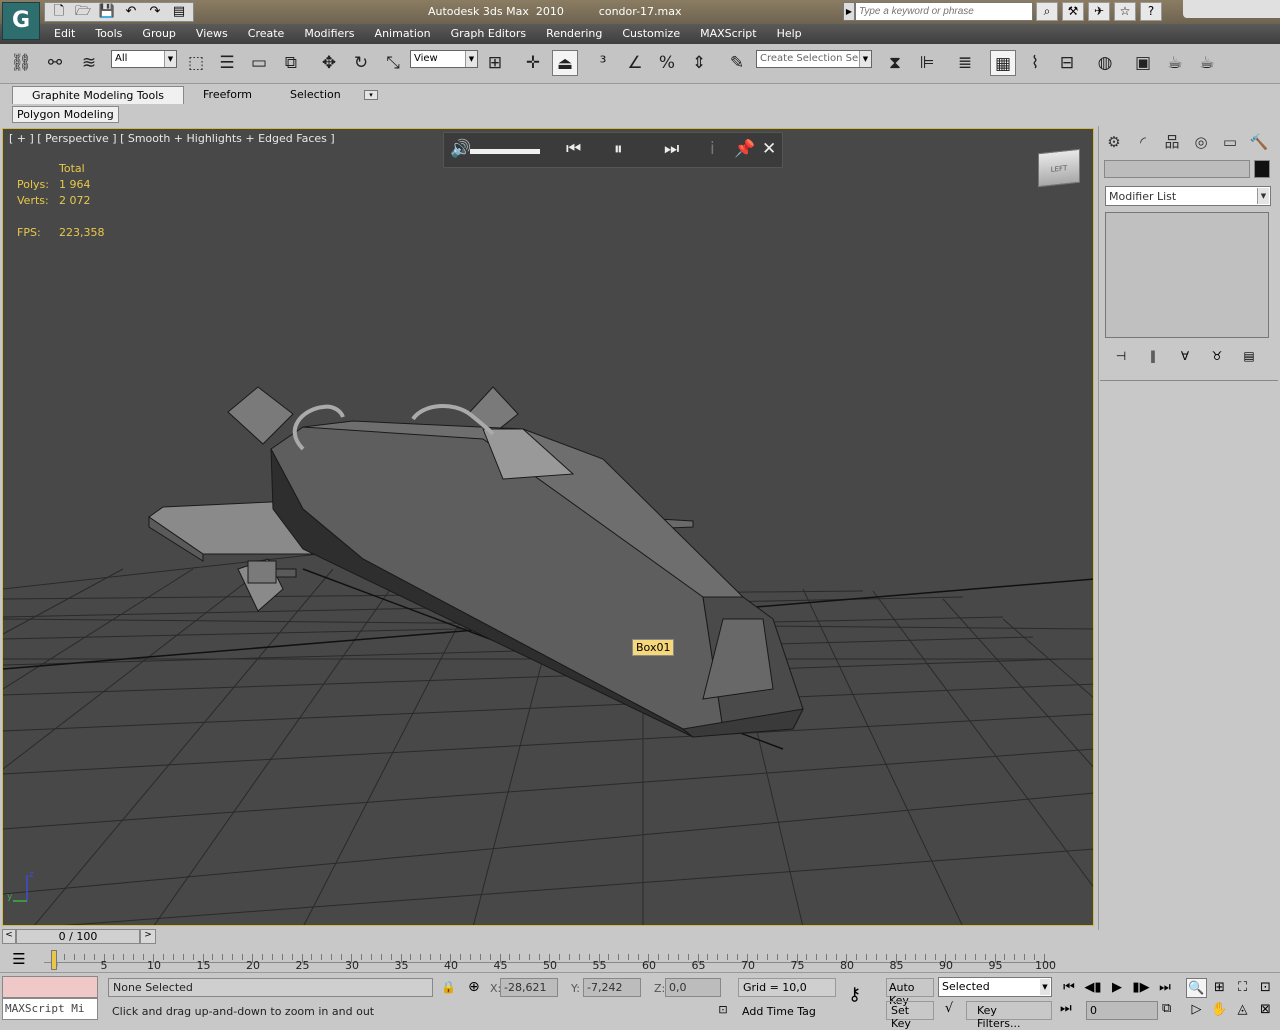  I want to click on menu-item-group: Group, so click(159, 33).